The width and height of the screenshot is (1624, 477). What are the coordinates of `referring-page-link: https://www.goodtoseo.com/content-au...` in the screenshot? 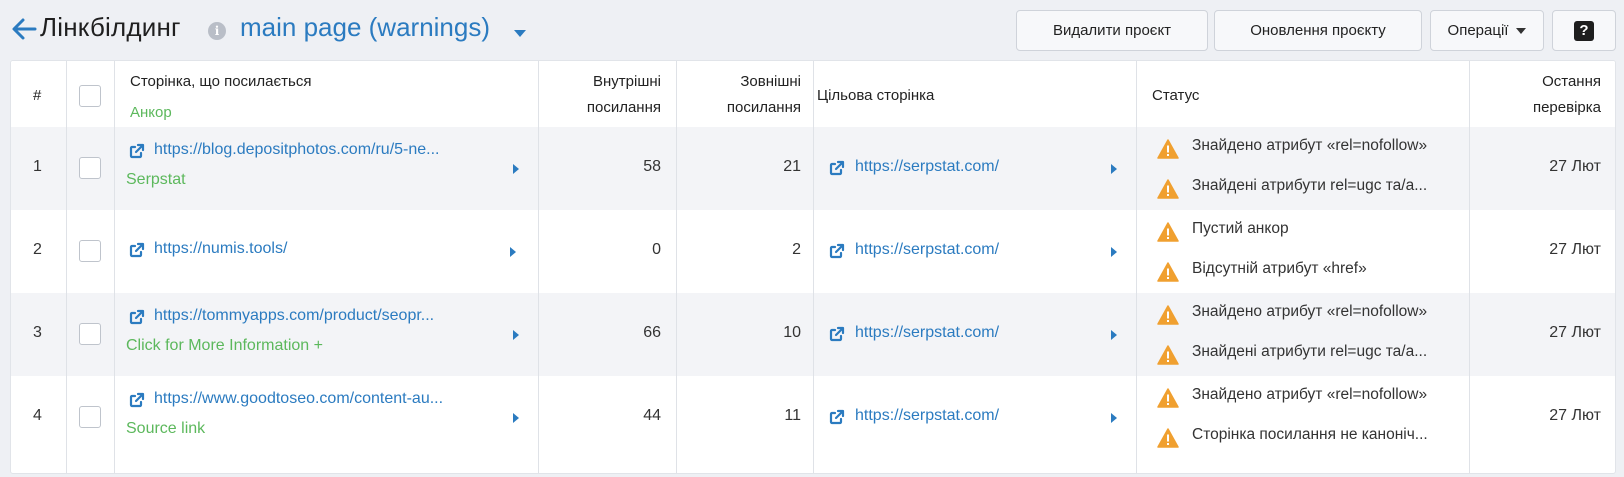 It's located at (298, 399).